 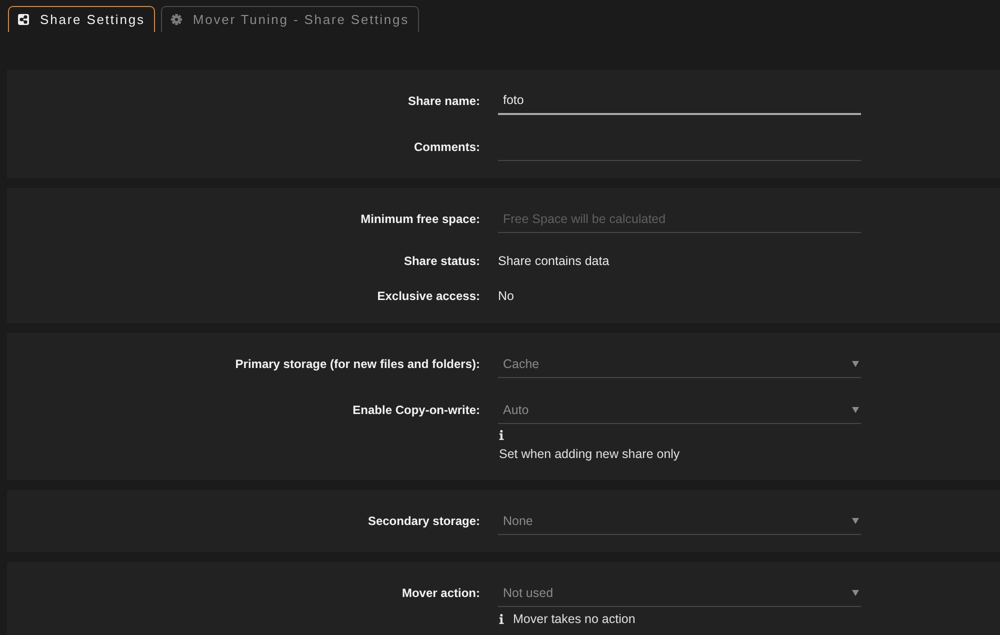 What do you see at coordinates (23, 19) in the screenshot?
I see `share-icon` at bounding box center [23, 19].